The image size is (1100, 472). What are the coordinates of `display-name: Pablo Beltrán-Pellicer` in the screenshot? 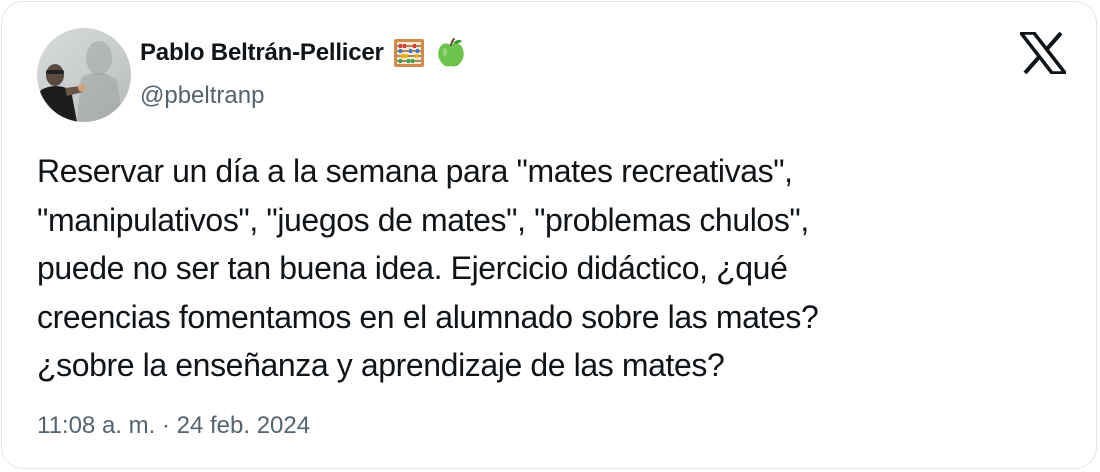 It's located at (262, 53).